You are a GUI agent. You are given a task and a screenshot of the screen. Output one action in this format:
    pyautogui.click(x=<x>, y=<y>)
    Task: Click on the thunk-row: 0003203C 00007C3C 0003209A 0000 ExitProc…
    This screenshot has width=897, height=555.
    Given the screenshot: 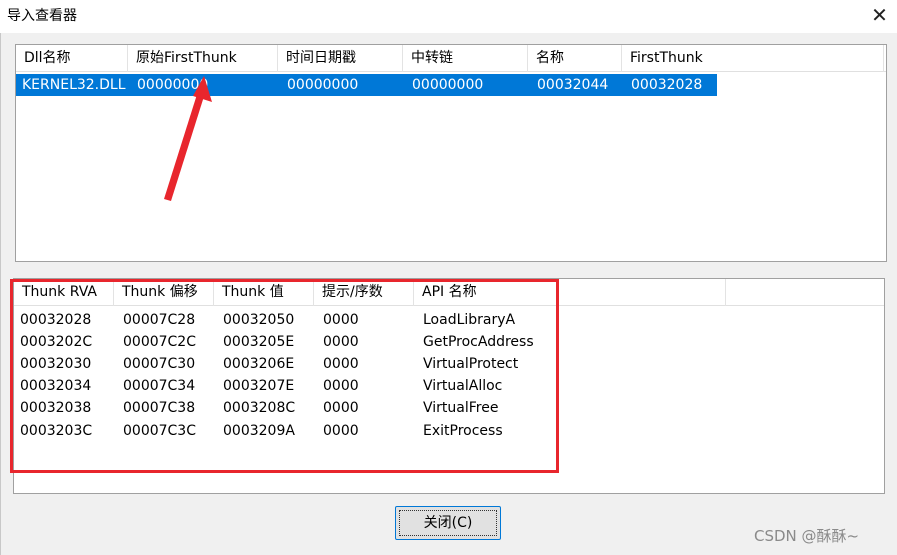 What is the action you would take?
    pyautogui.click(x=449, y=431)
    